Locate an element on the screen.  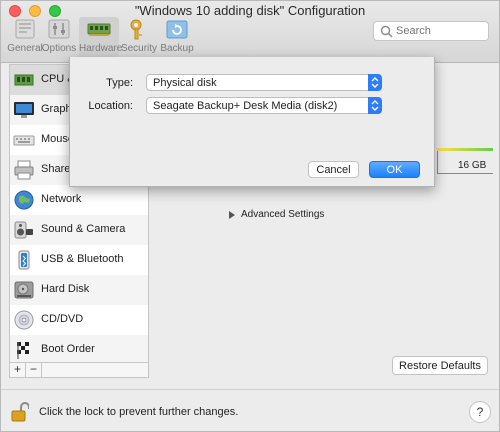
add-device-button: + is located at coordinates (18, 370).